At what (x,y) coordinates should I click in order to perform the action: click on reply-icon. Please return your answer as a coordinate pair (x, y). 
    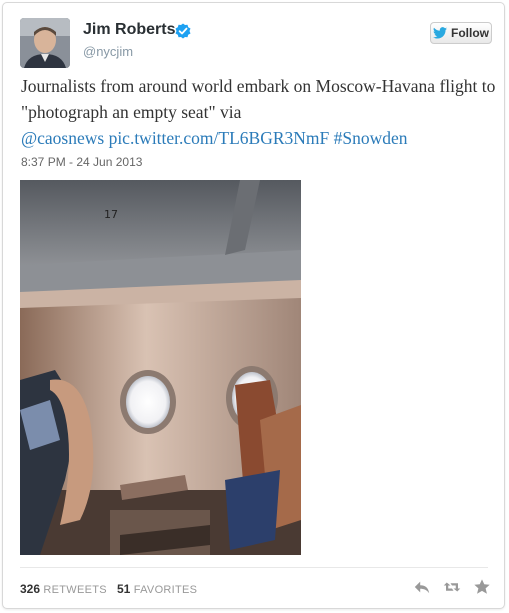
    Looking at the image, I should click on (422, 587).